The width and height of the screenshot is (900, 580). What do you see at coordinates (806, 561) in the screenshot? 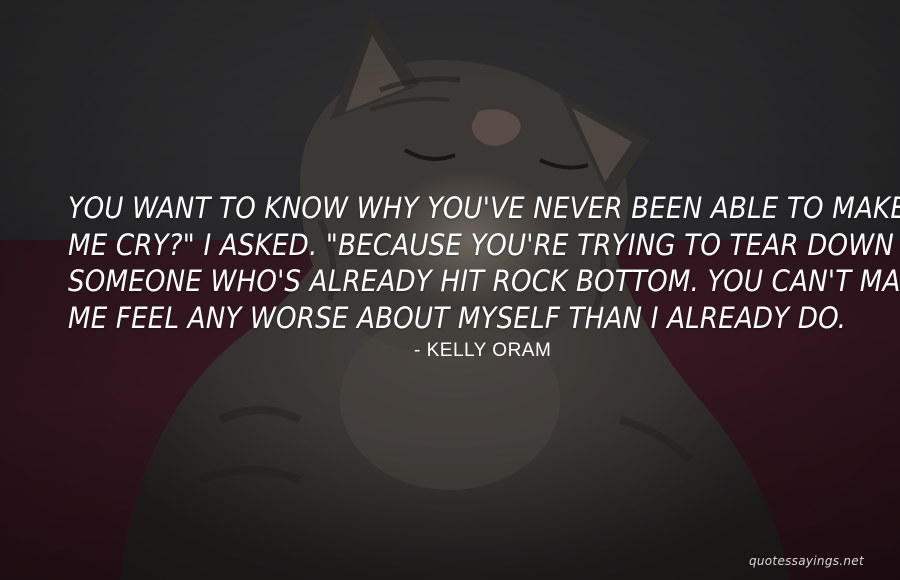
I see `site-watermark: quotessayings.net` at bounding box center [806, 561].